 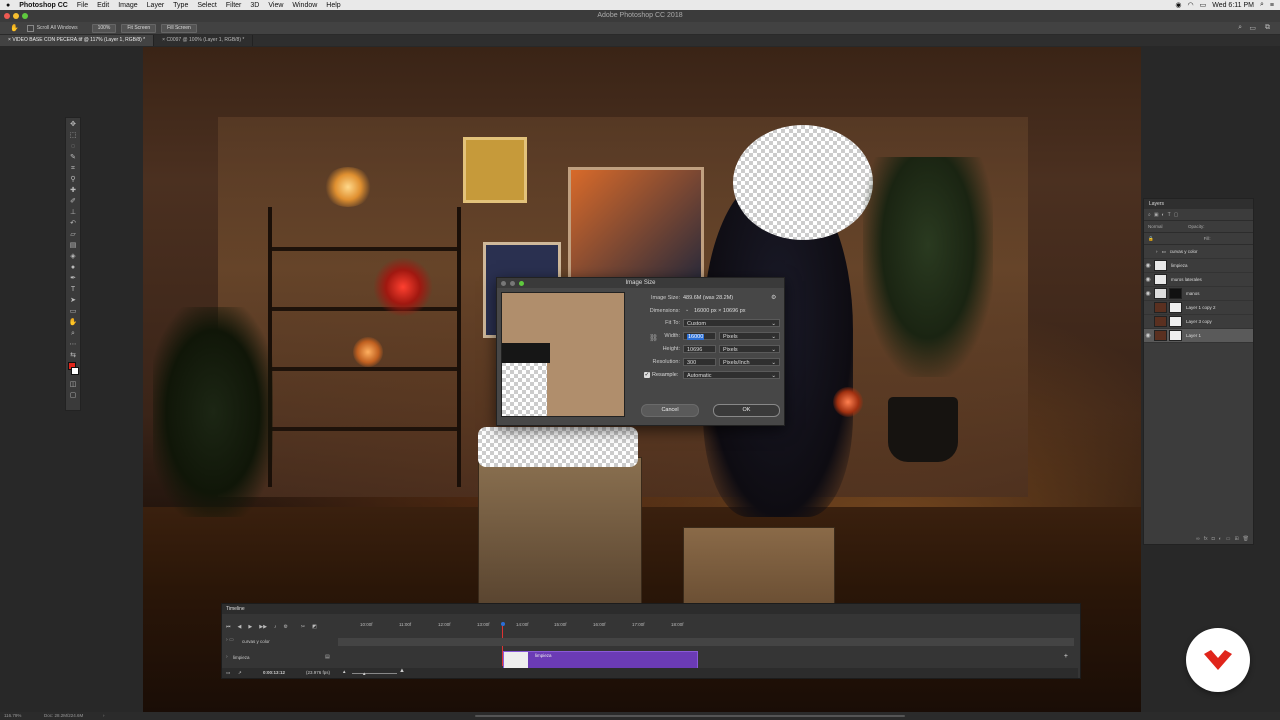 I want to click on width-input: 16000, so click(x=699, y=336).